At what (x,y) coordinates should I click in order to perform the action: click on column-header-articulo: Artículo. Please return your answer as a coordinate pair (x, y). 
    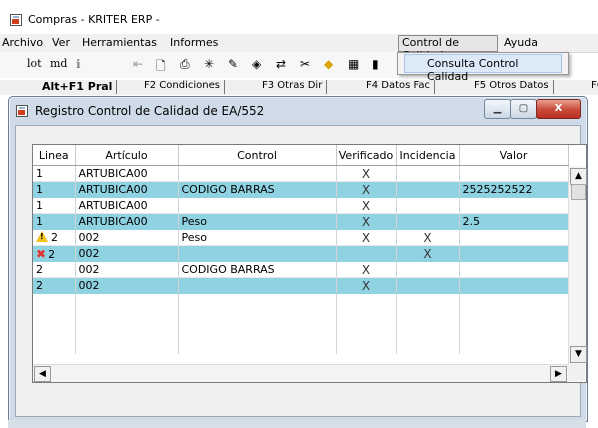
    Looking at the image, I should click on (127, 155).